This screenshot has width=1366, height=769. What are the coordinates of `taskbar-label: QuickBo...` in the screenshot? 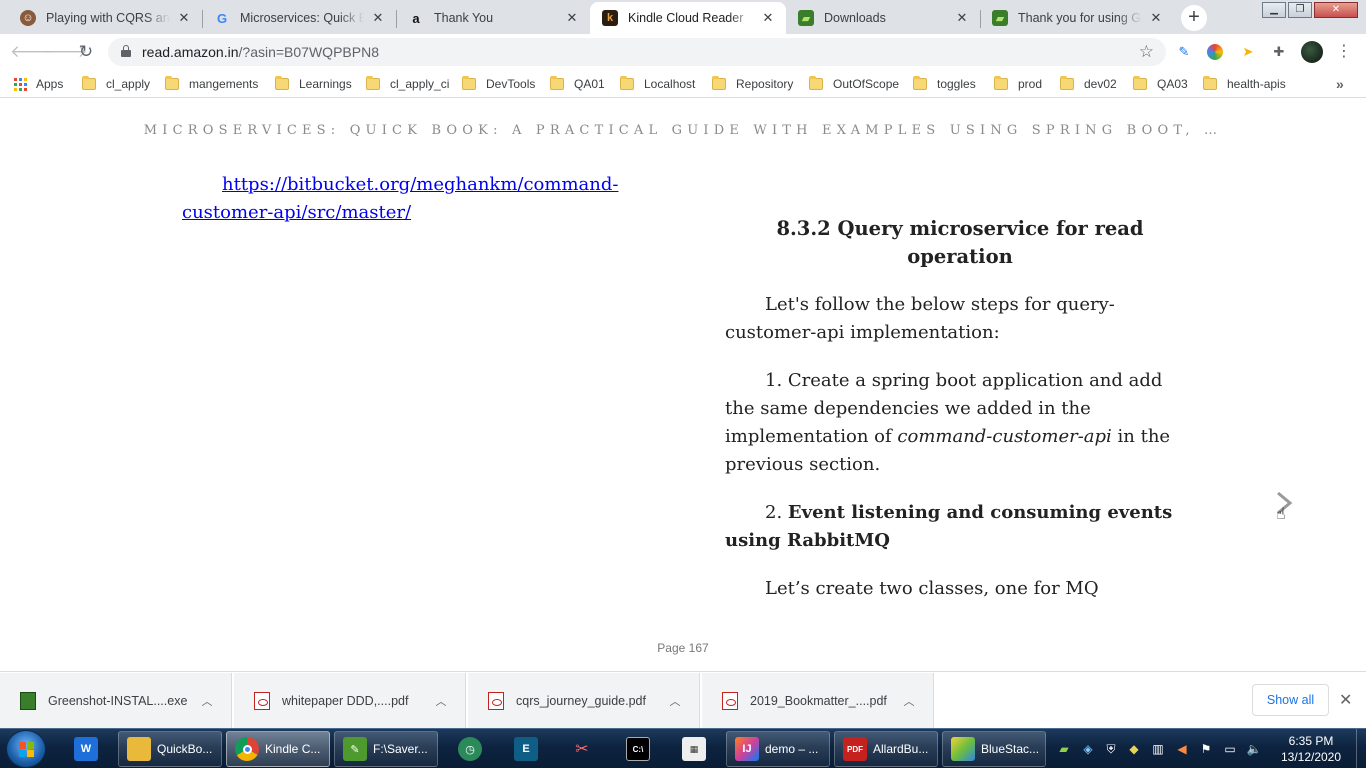 It's located at (185, 749).